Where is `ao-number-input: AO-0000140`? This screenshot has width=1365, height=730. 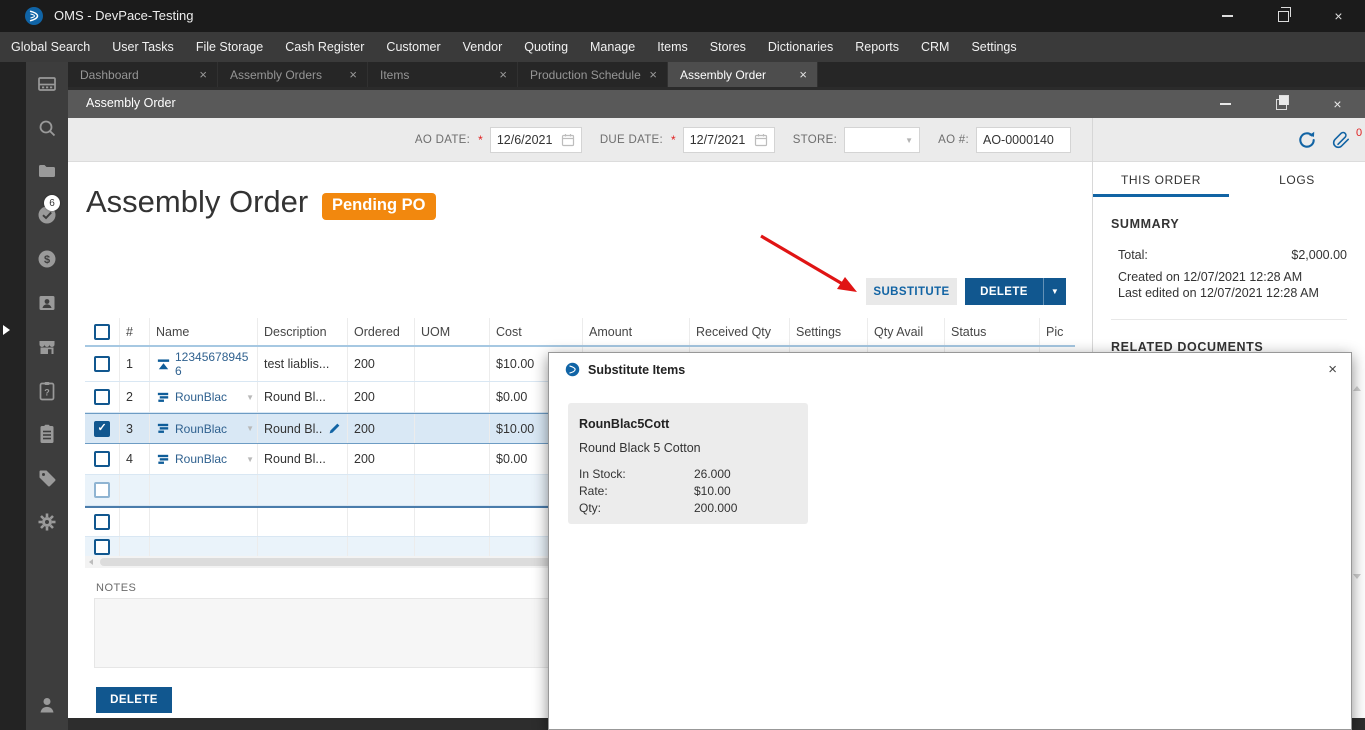 ao-number-input: AO-0000140 is located at coordinates (1023, 140).